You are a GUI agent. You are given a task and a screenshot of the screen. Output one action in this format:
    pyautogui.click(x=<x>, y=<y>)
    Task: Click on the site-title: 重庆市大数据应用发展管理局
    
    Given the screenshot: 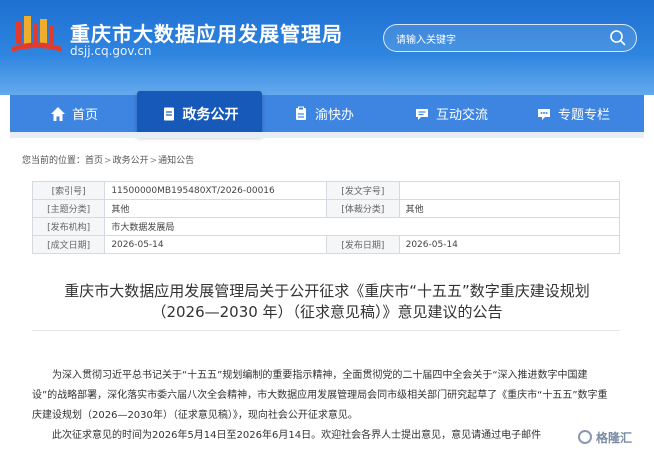 What is the action you would take?
    pyautogui.click(x=206, y=32)
    